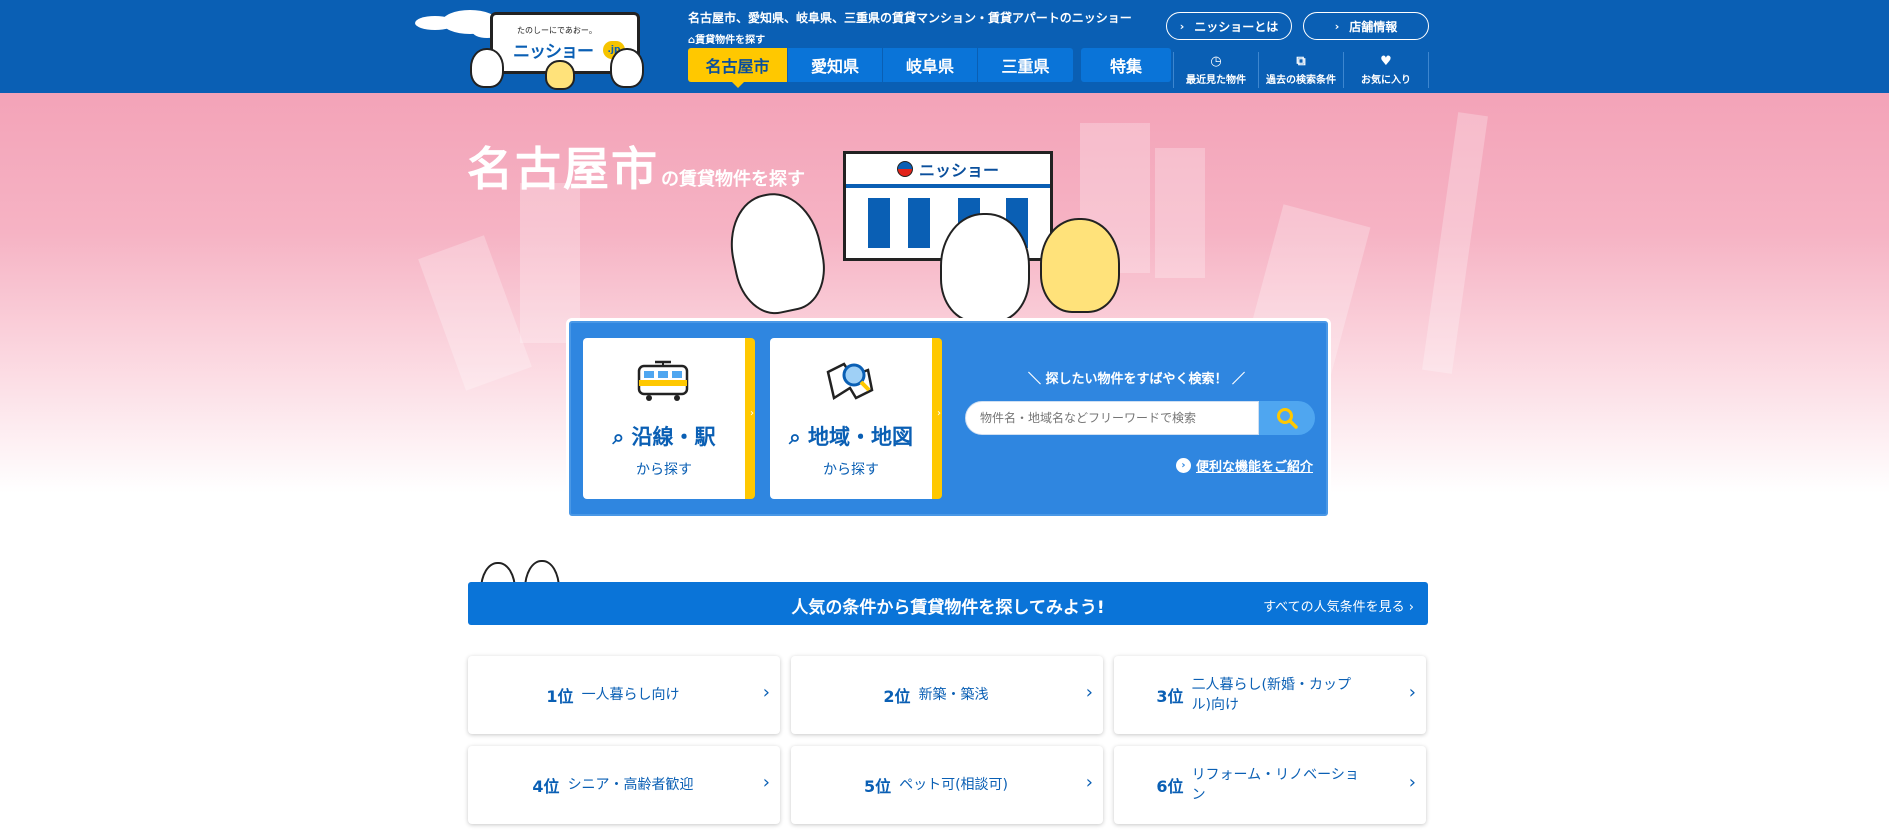 This screenshot has height=833, width=1889. What do you see at coordinates (1216, 70) in the screenshot?
I see `recently-viewed-button: ◷ 最近見た物件` at bounding box center [1216, 70].